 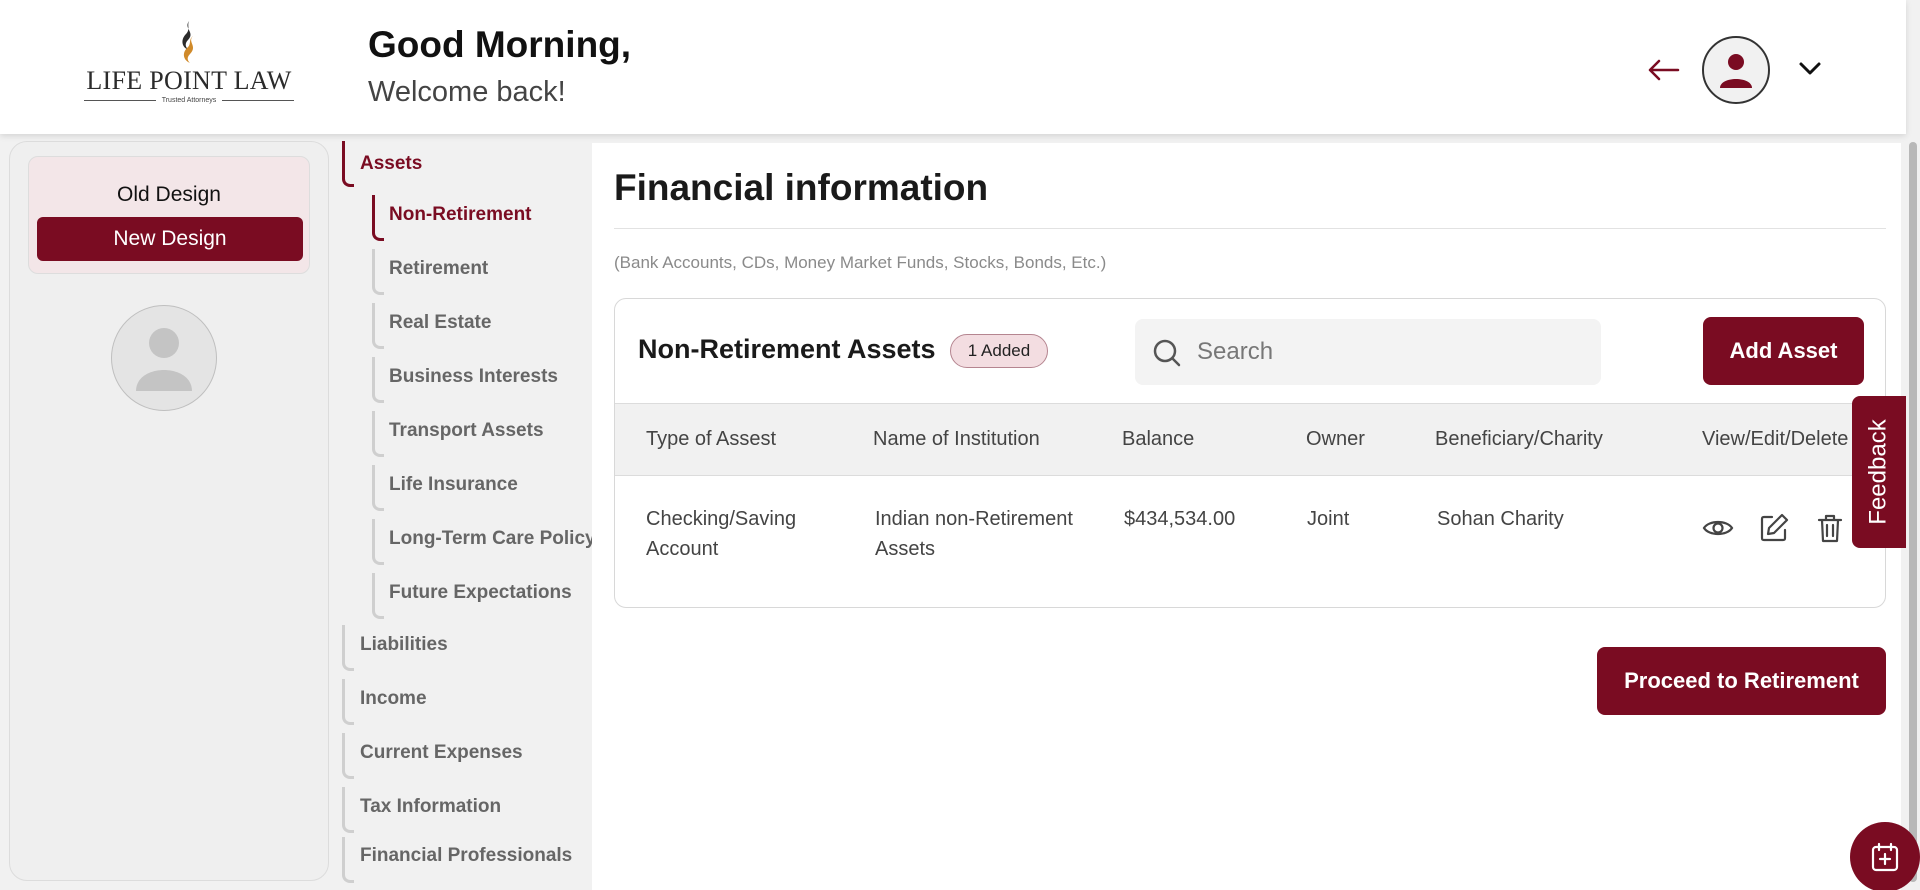 I want to click on cell-beneficiary: Sohan Charity, so click(x=1500, y=519).